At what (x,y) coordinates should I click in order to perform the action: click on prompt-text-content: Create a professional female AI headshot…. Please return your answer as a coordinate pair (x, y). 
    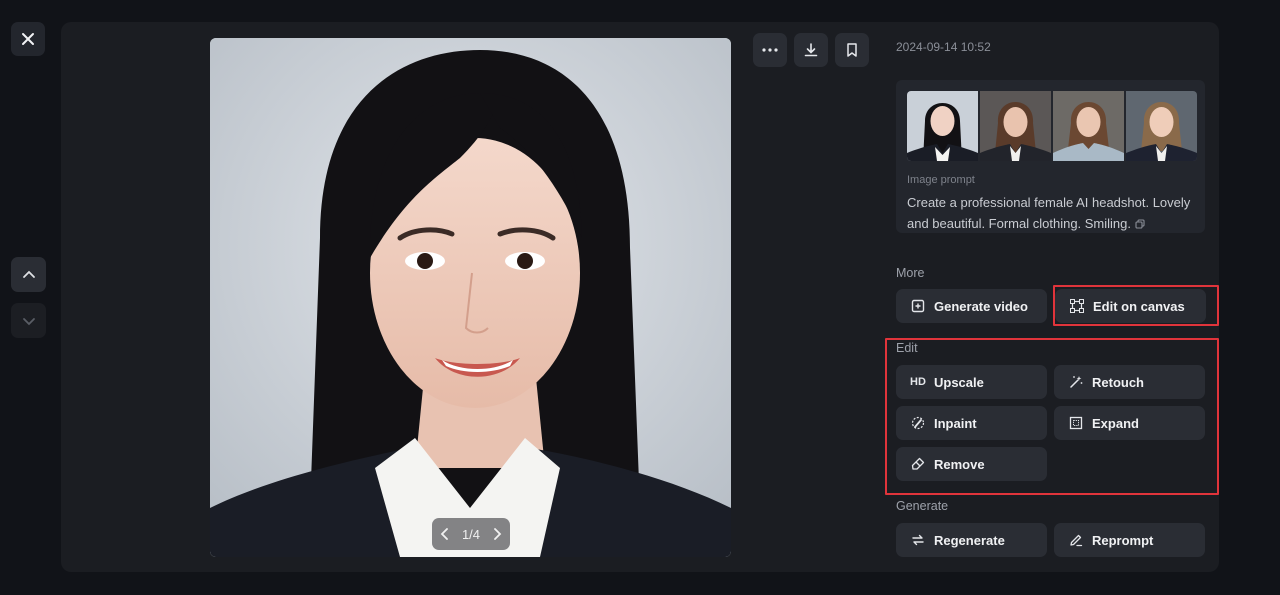
    Looking at the image, I should click on (1049, 213).